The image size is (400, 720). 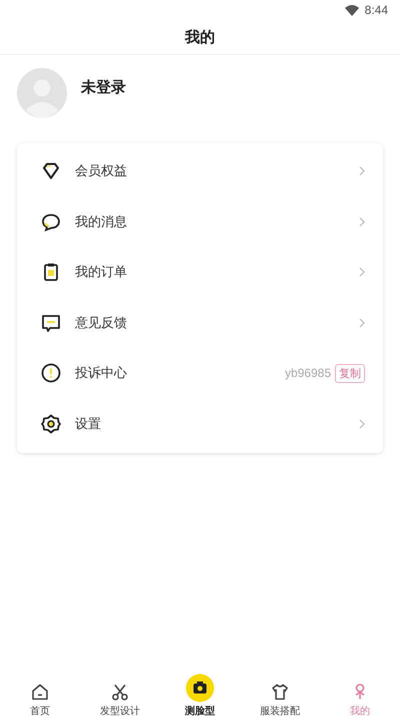 What do you see at coordinates (376, 10) in the screenshot?
I see `status-time: 8:44` at bounding box center [376, 10].